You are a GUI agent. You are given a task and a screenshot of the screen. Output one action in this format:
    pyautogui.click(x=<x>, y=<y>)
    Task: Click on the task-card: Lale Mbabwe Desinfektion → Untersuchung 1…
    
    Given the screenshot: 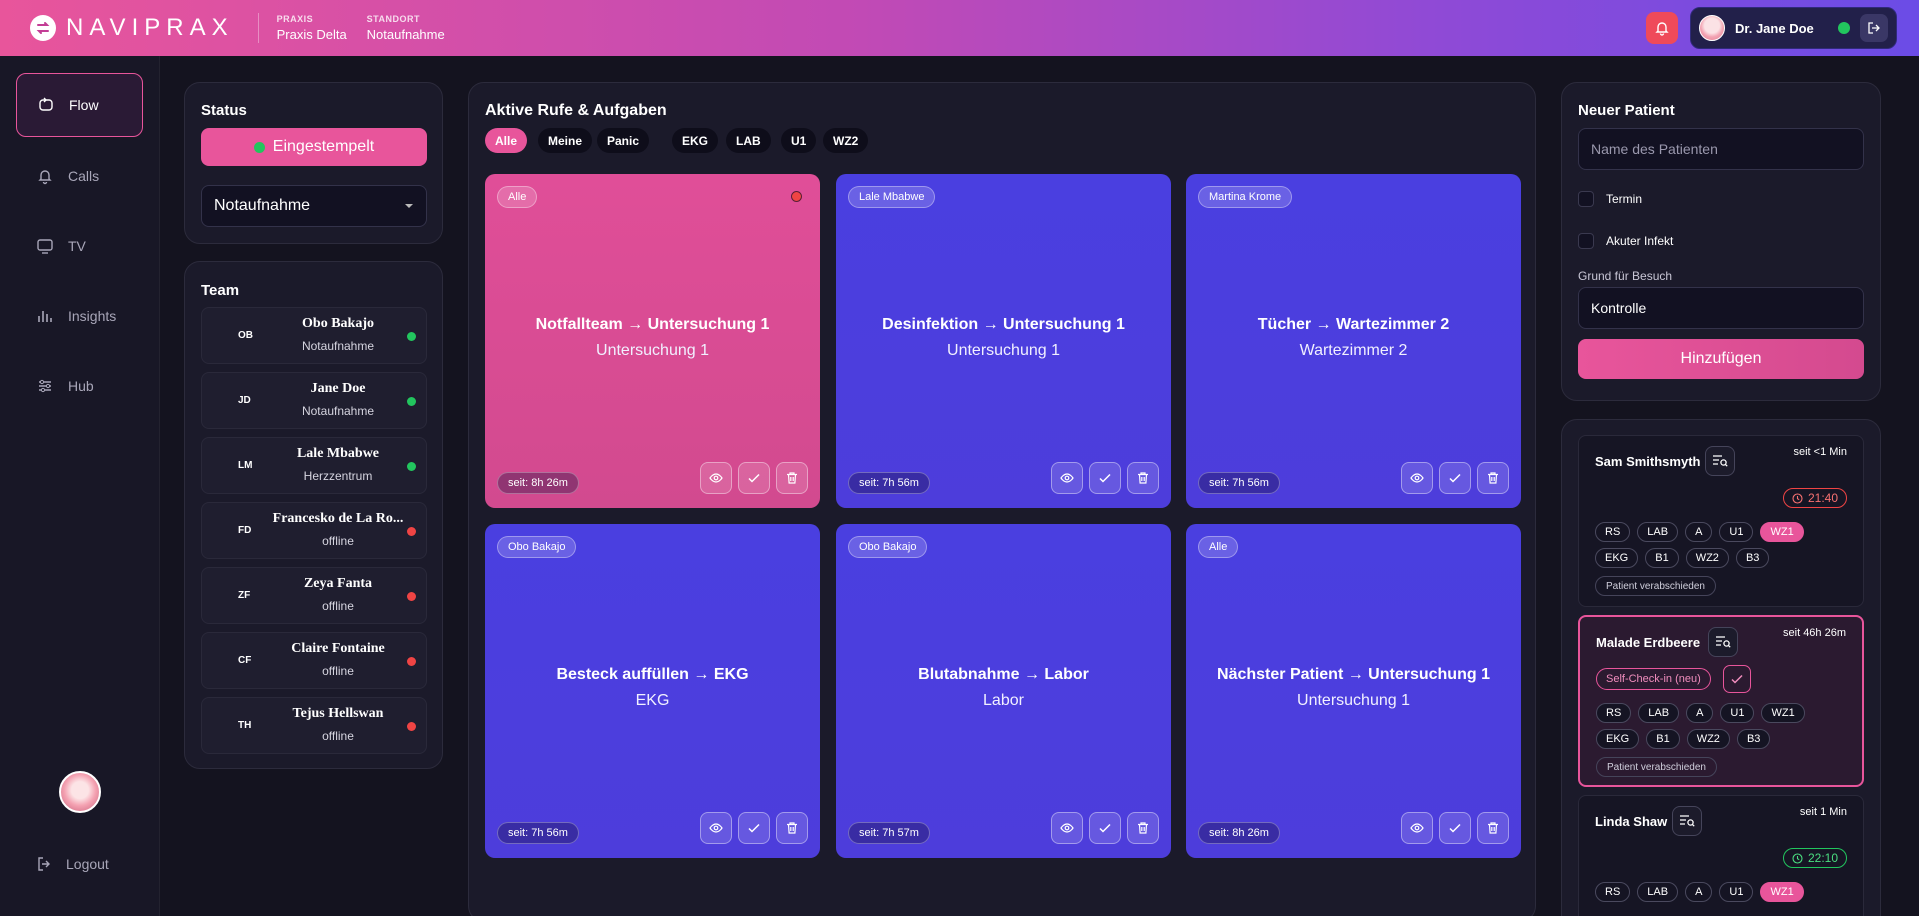 What is the action you would take?
    pyautogui.click(x=1003, y=341)
    